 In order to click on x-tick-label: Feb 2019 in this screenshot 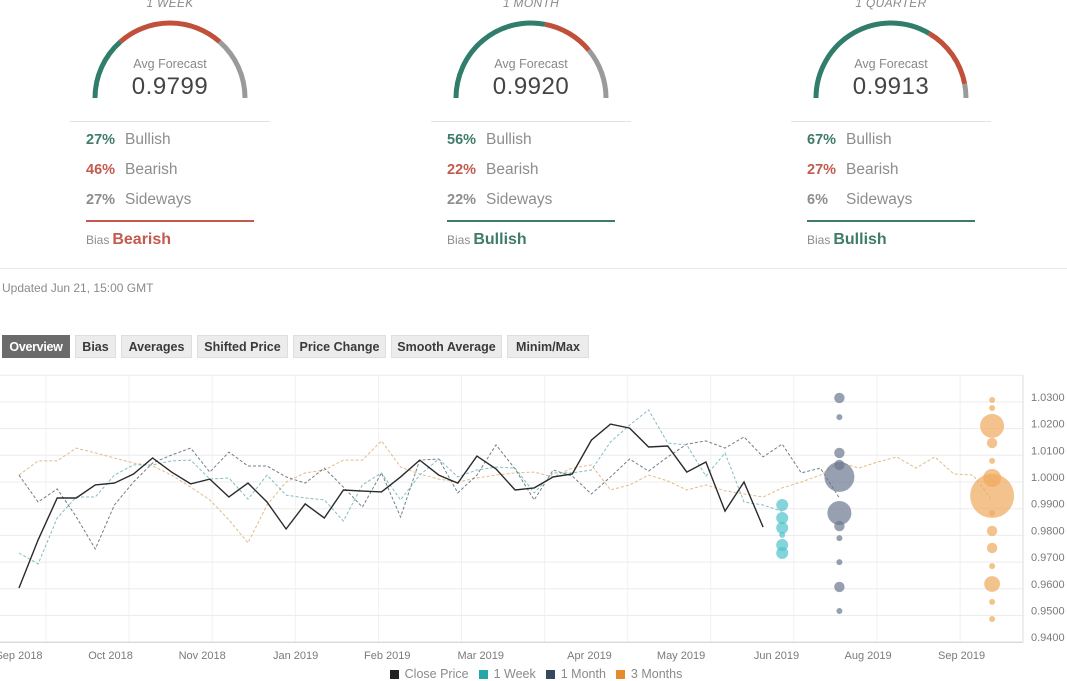, I will do `click(387, 656)`.